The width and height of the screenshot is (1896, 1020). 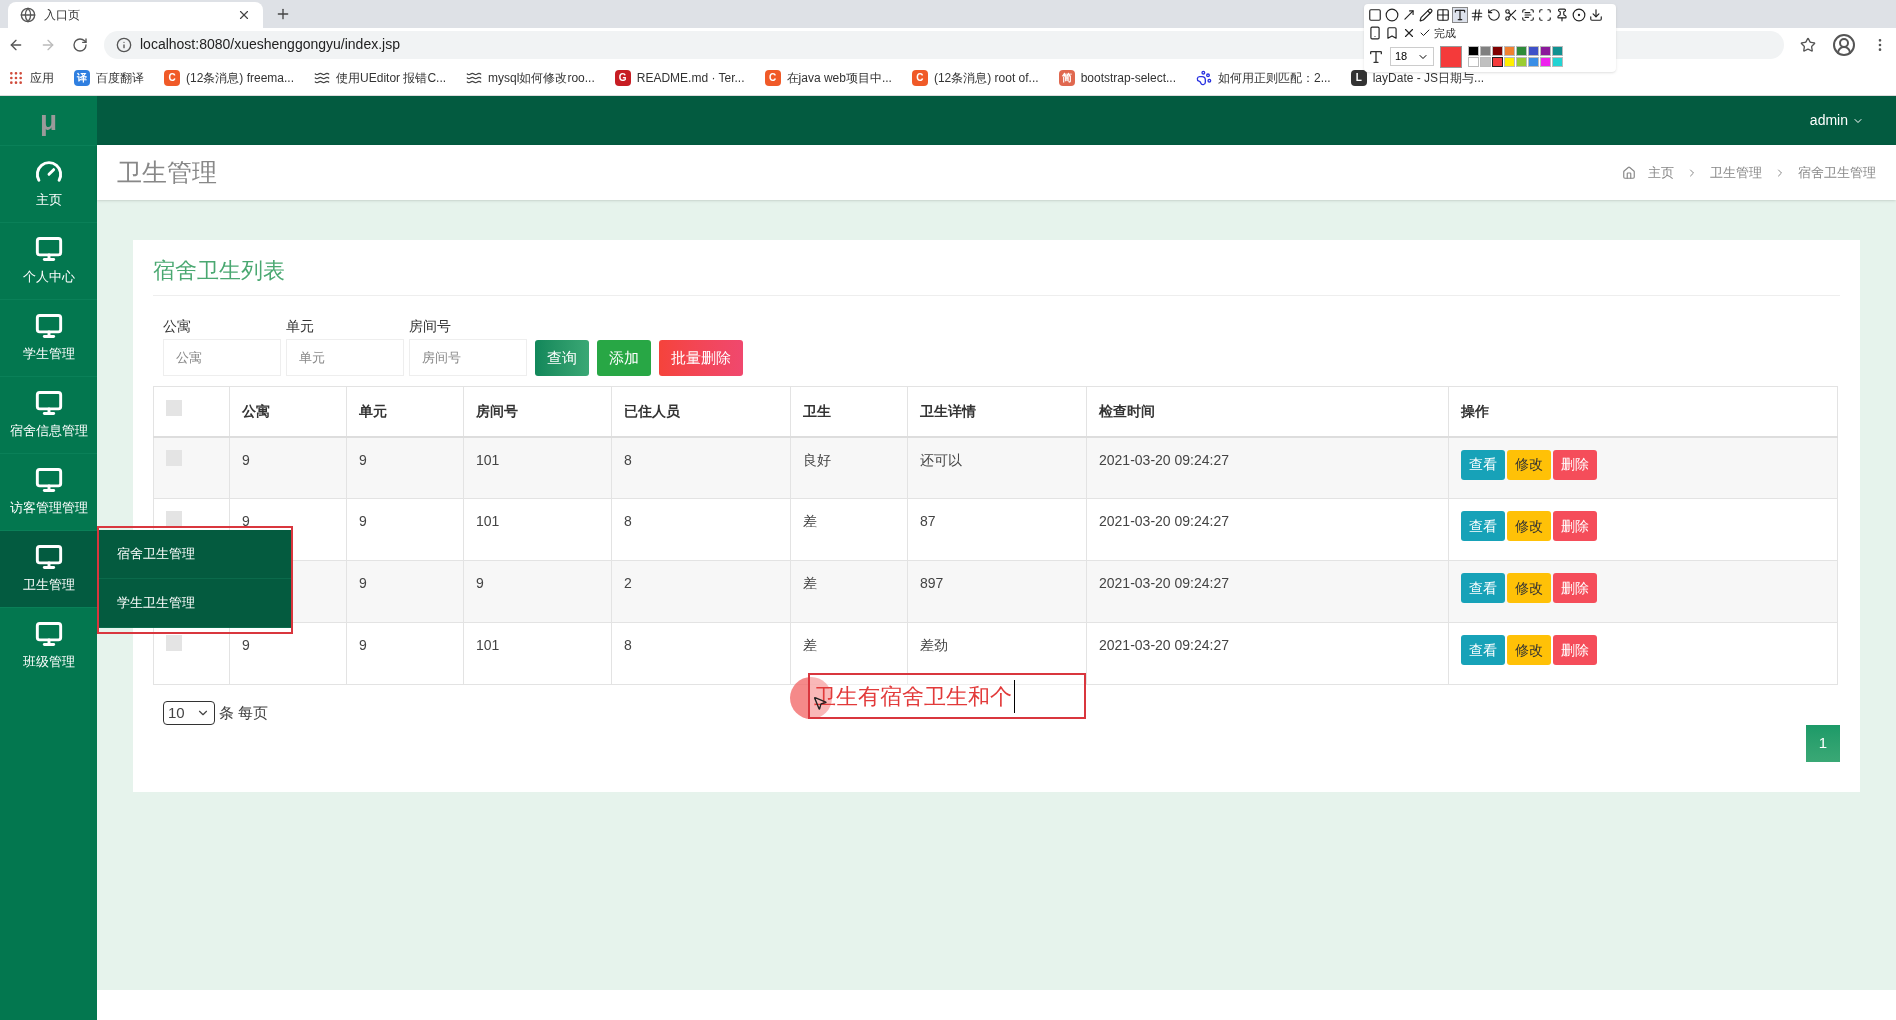 What do you see at coordinates (300, 326) in the screenshot?
I see `filter-label: 单元` at bounding box center [300, 326].